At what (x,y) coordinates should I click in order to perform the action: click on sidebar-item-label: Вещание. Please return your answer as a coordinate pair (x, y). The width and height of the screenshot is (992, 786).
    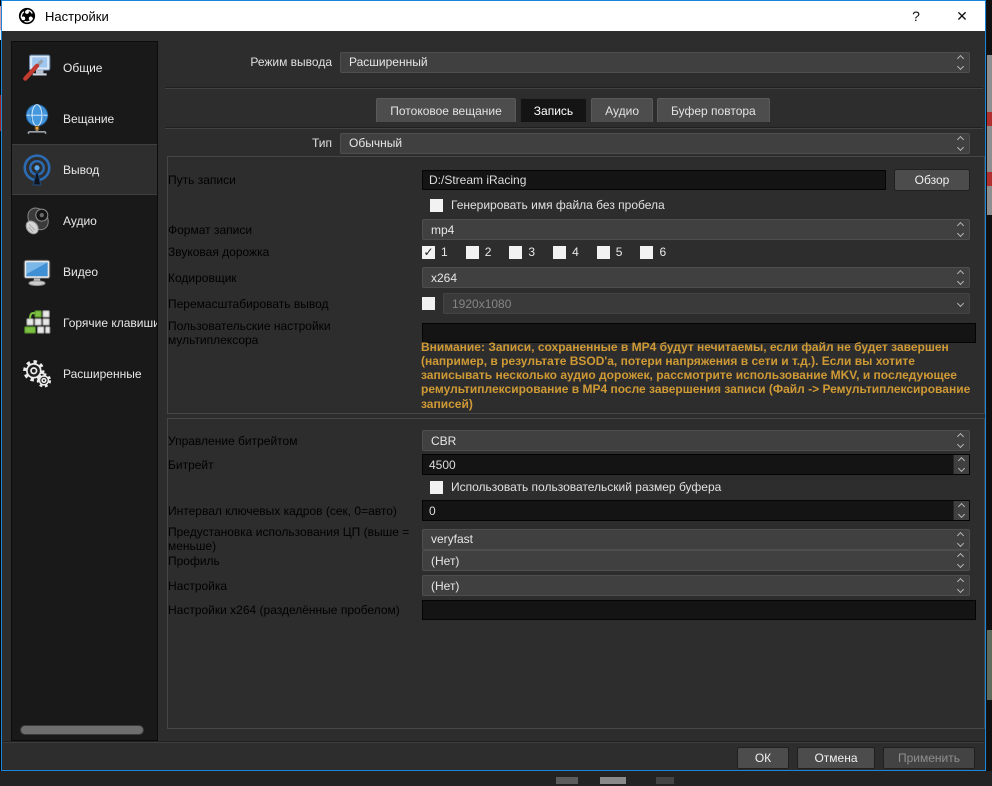
    Looking at the image, I should click on (89, 118).